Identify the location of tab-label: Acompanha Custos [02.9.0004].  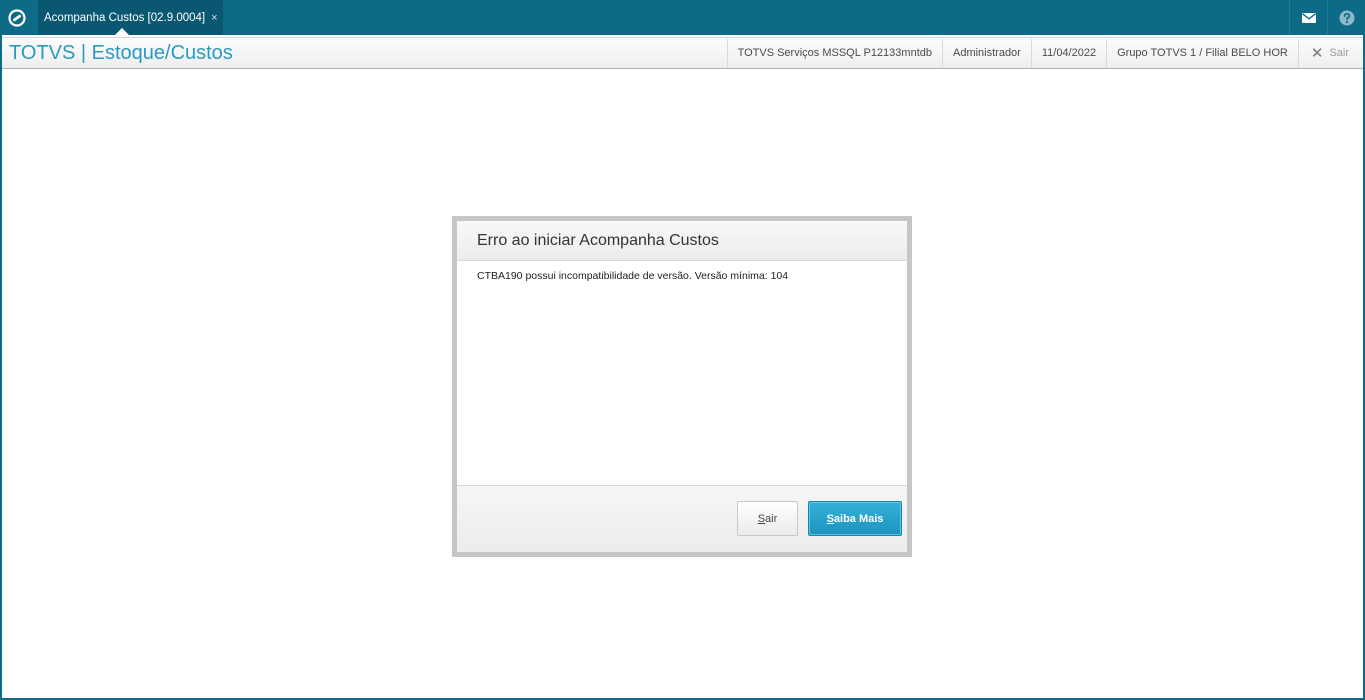
(125, 17).